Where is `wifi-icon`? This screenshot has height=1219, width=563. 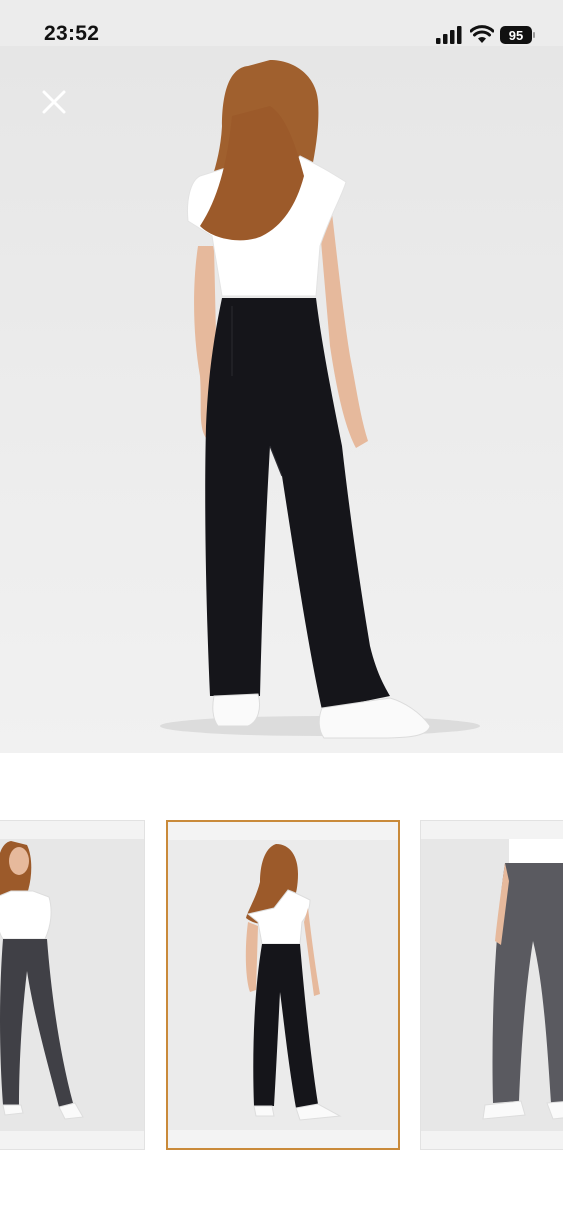
wifi-icon is located at coordinates (482, 34).